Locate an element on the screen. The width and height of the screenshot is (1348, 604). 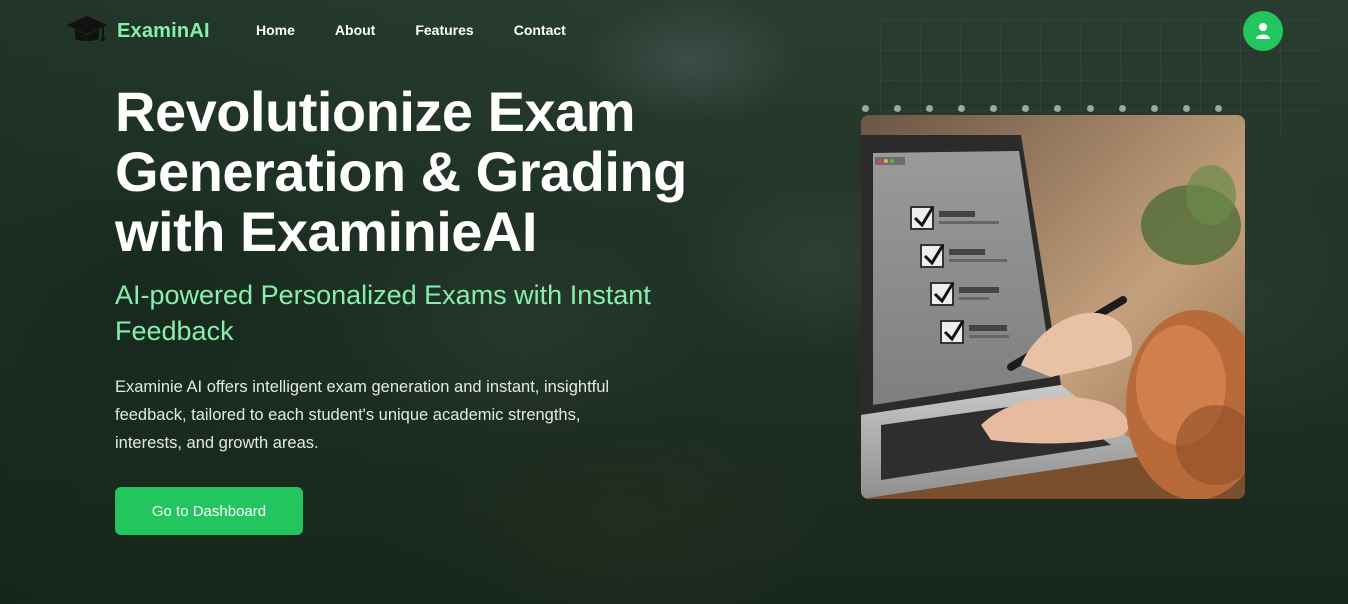
user-icon is located at coordinates (1263, 31).